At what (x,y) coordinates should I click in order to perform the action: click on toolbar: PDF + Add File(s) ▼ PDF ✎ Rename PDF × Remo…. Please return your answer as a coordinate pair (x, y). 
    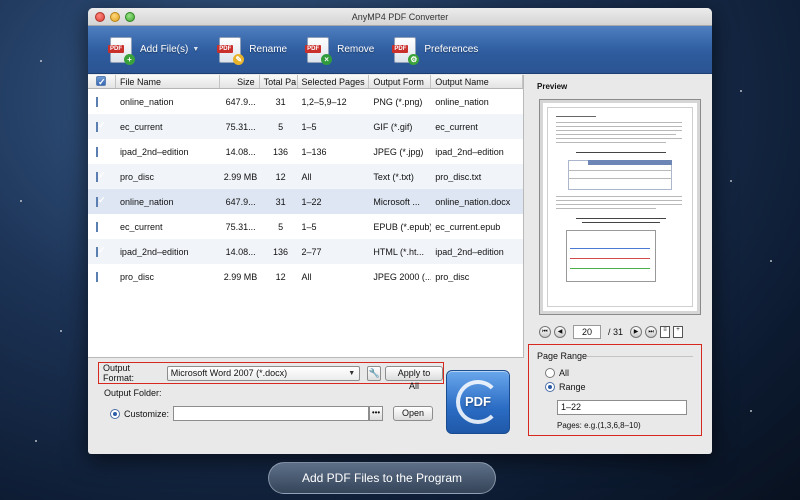
    Looking at the image, I should click on (400, 50).